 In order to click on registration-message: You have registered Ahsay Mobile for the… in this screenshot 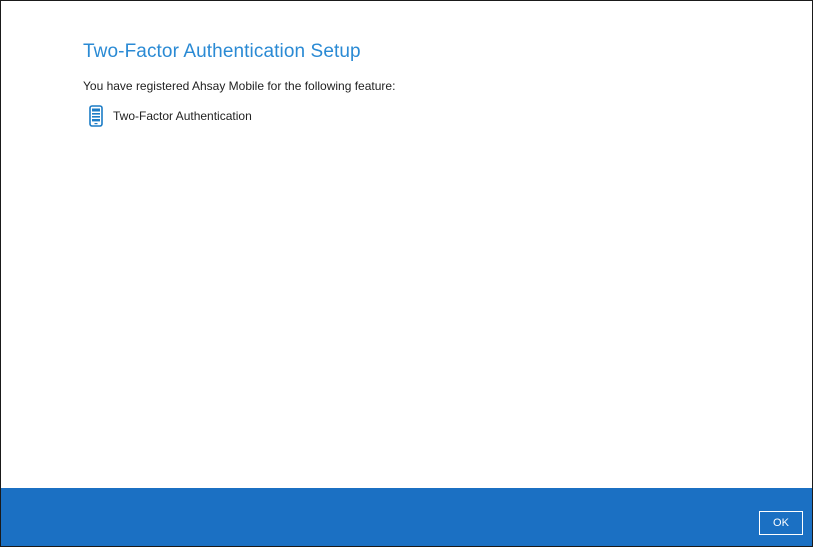, I will do `click(239, 86)`.